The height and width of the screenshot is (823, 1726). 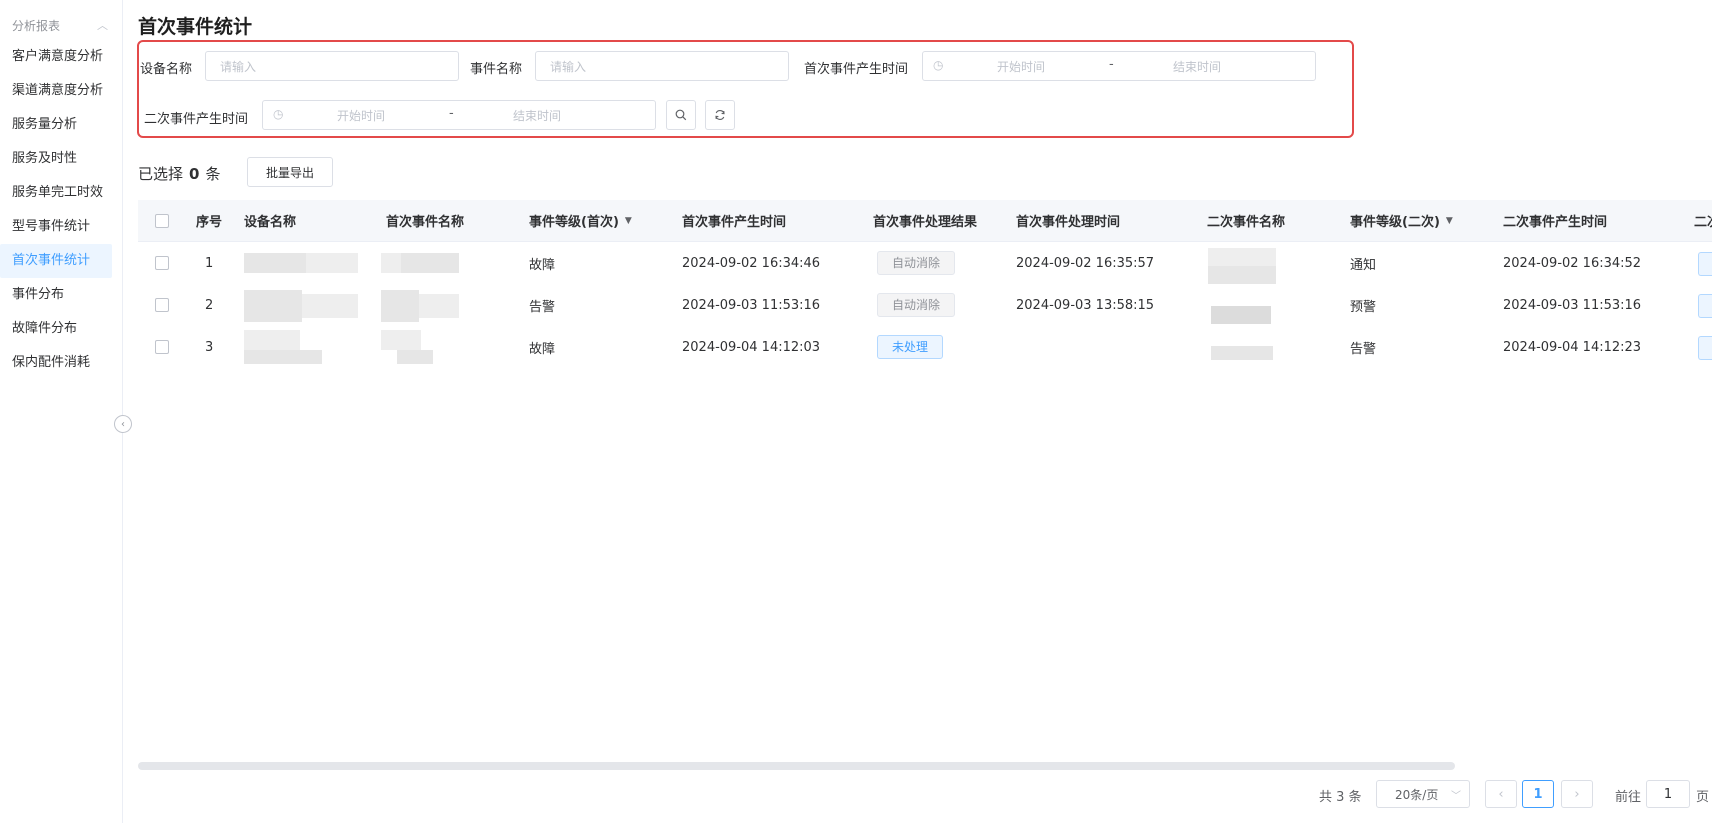 What do you see at coordinates (662, 66) in the screenshot?
I see `event-name-input: 请输入` at bounding box center [662, 66].